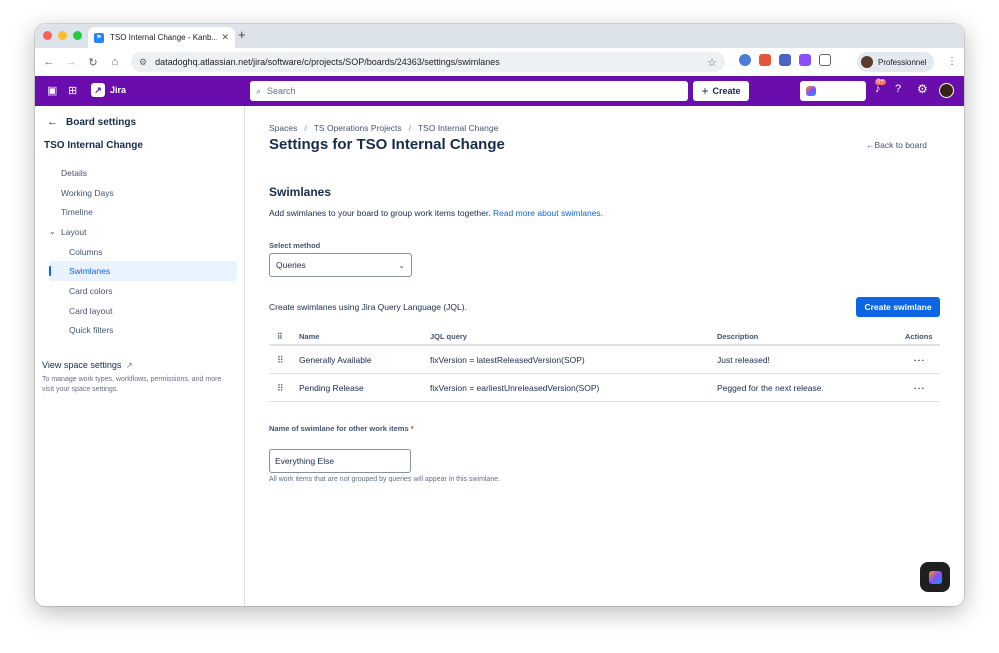 This screenshot has width=999, height=653. I want to click on sidebar-item-card-layout: Card layout, so click(90, 311).